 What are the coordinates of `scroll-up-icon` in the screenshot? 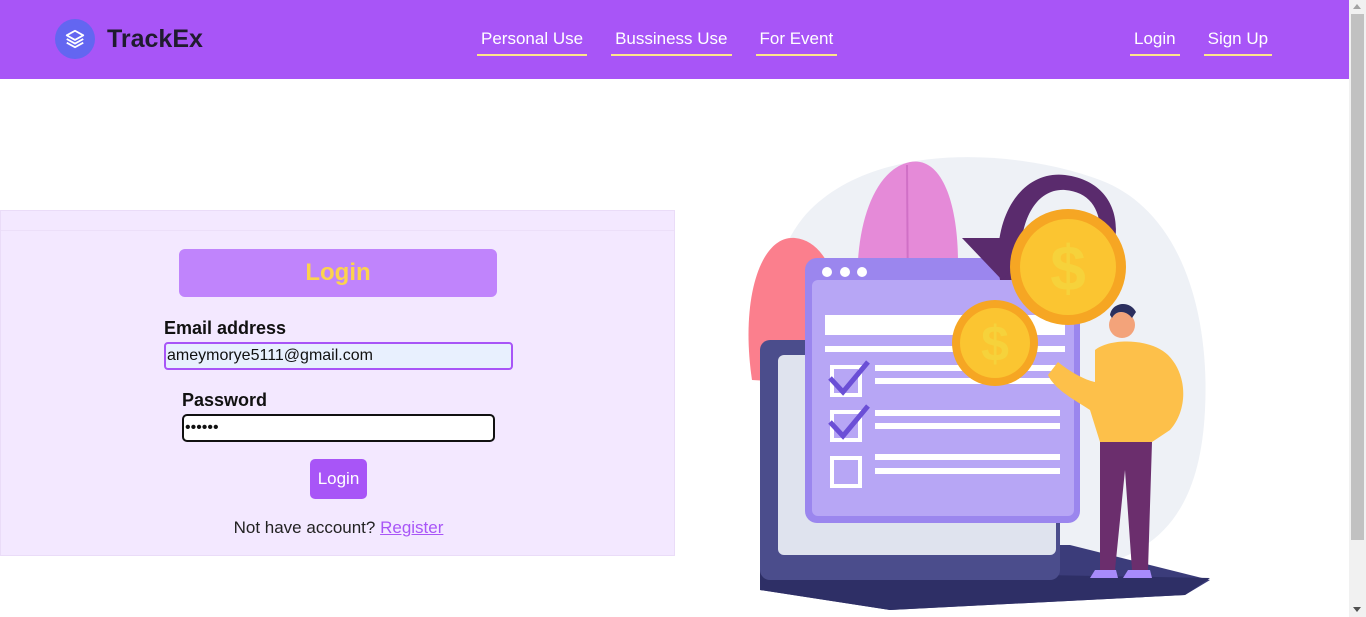 It's located at (1357, 6).